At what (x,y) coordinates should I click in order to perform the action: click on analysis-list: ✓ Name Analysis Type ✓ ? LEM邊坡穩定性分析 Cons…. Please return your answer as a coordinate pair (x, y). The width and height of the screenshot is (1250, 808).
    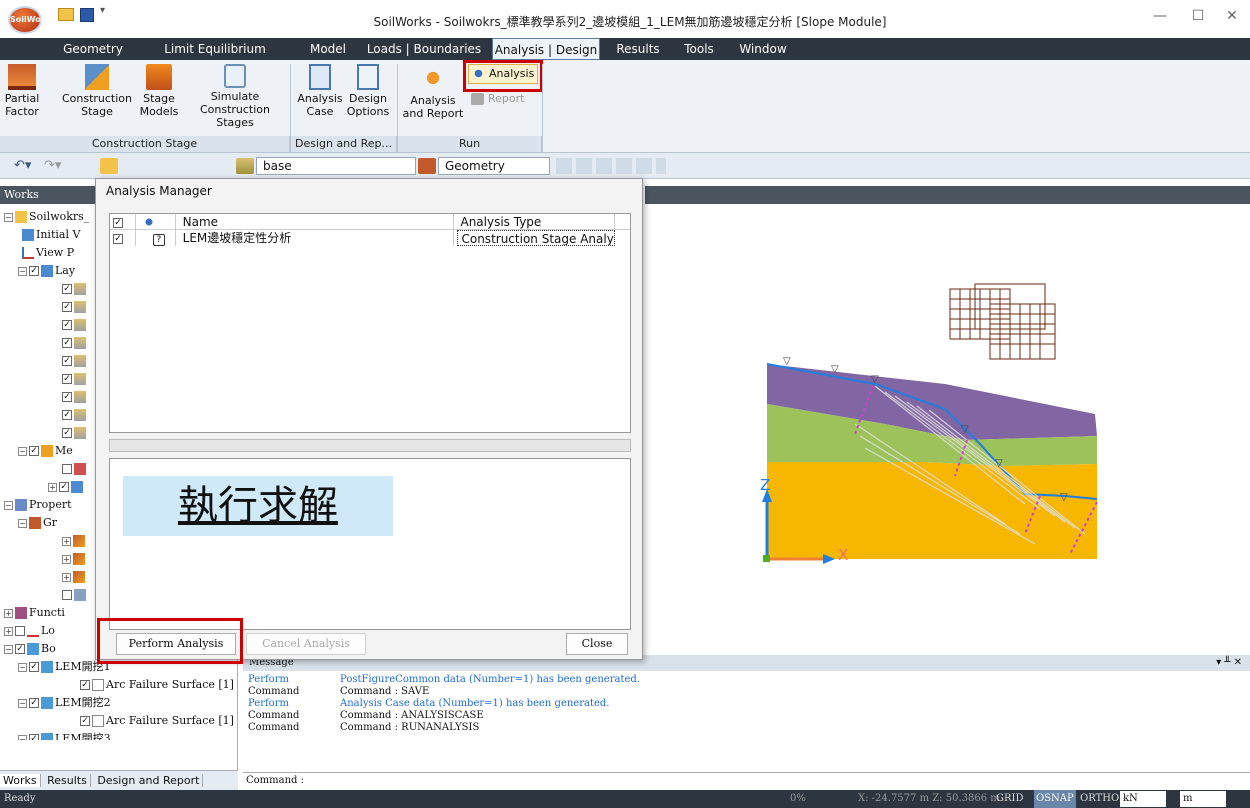
    Looking at the image, I should click on (370, 323).